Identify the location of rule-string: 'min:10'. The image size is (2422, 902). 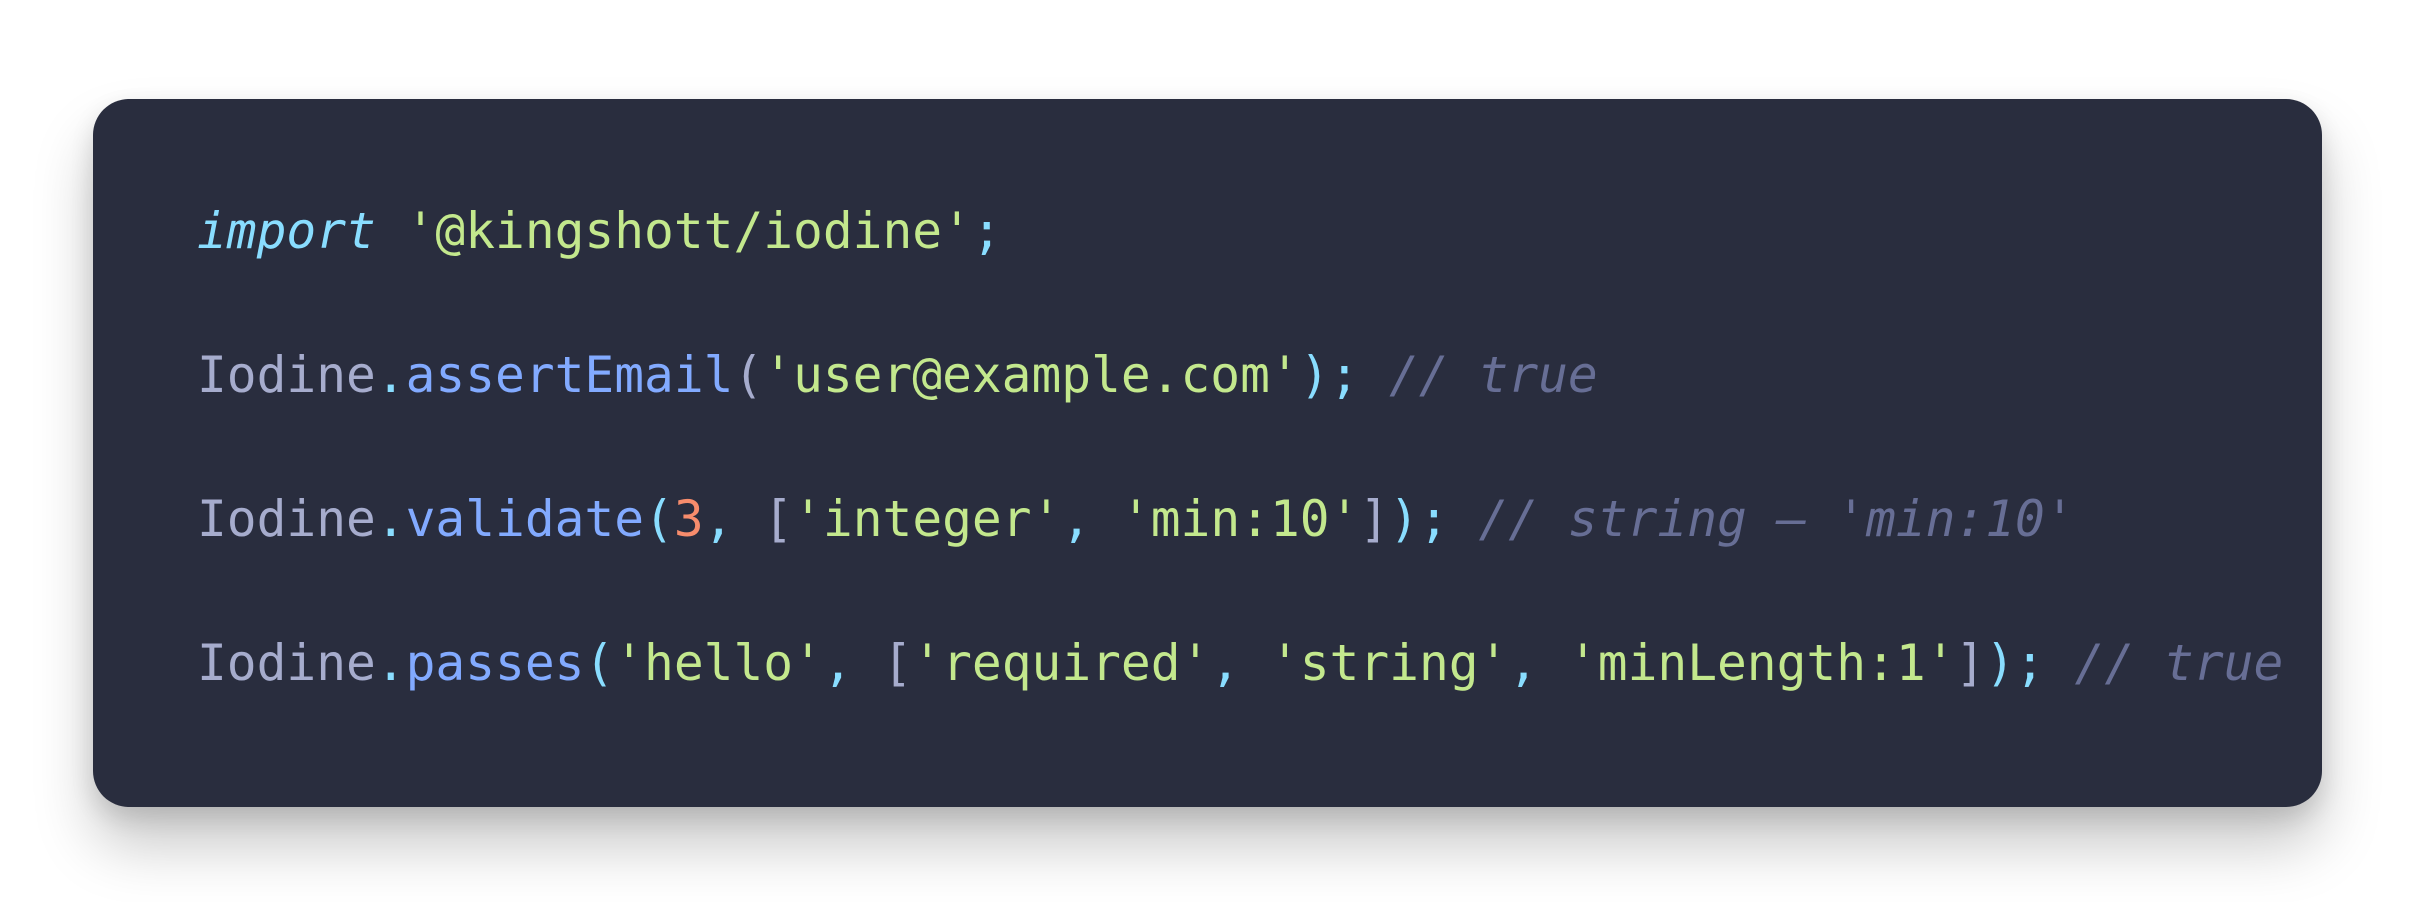
(1240, 519).